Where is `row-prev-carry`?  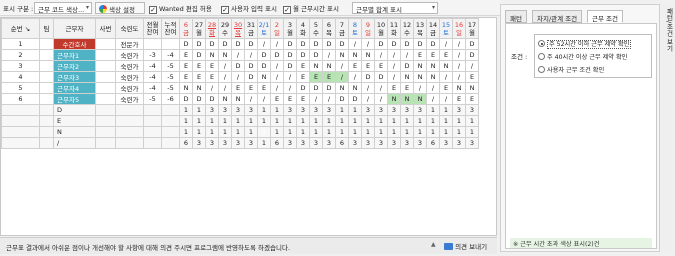
row-prev-carry is located at coordinates (152, 44).